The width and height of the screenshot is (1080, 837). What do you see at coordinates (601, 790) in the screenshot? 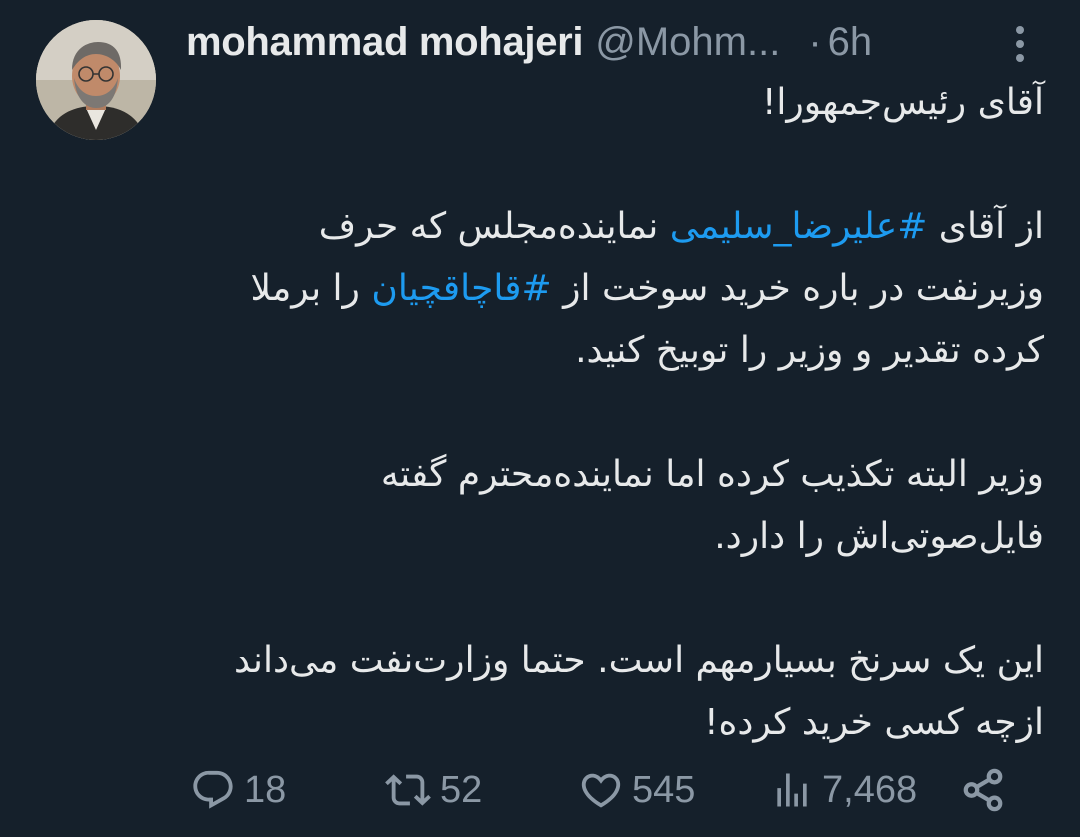
I see `heart-icon` at bounding box center [601, 790].